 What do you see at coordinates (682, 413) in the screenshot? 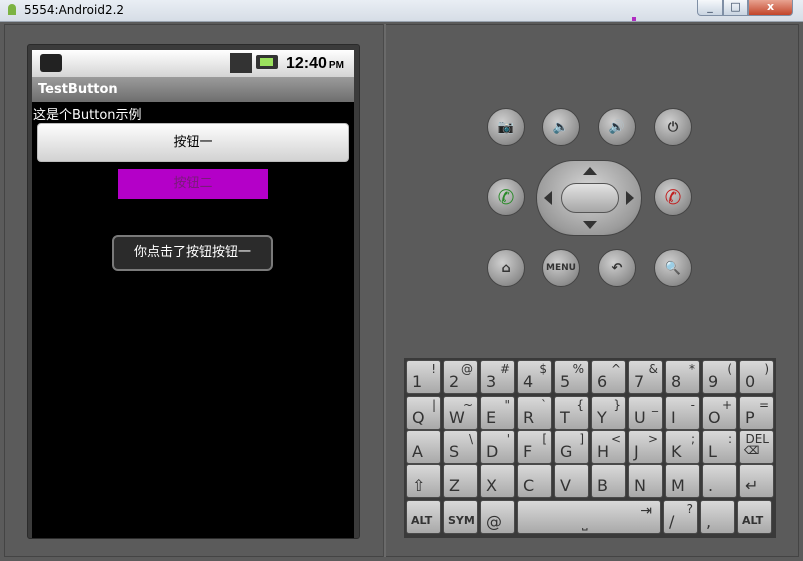
I see `key: I-` at bounding box center [682, 413].